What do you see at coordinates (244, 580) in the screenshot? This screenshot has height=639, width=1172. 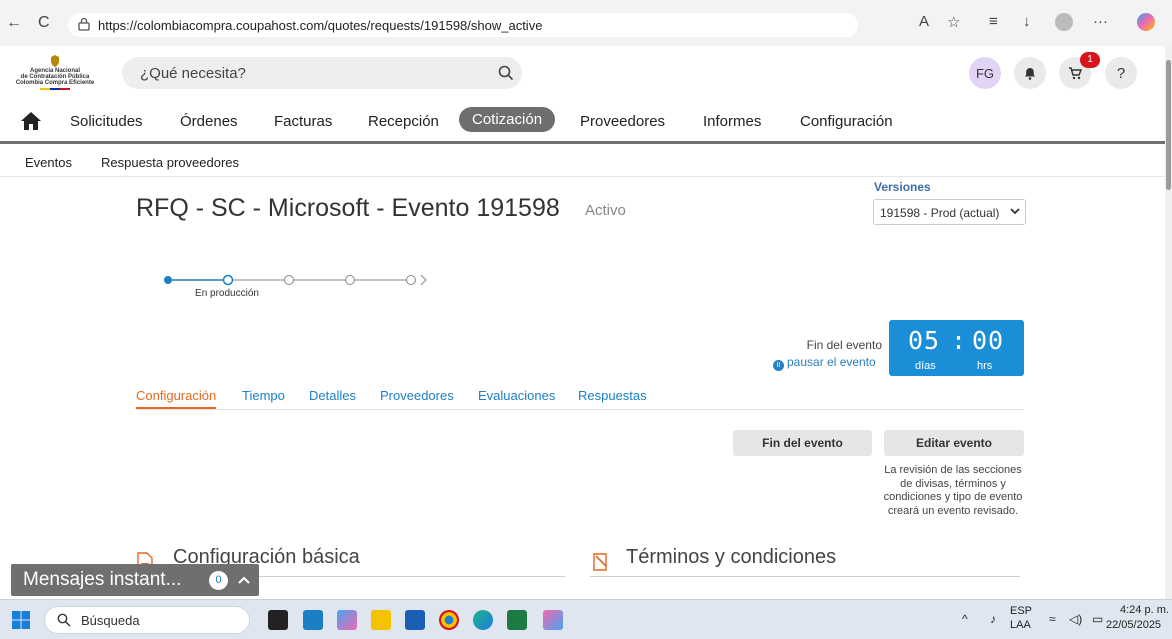 I see `chevron-up-icon` at bounding box center [244, 580].